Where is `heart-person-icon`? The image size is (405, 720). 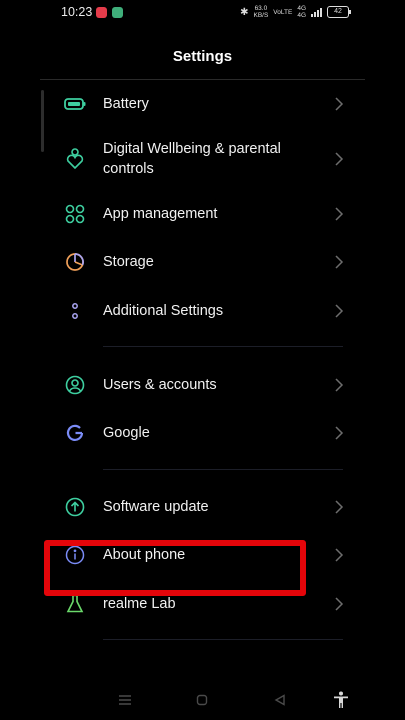 heart-person-icon is located at coordinates (75, 159).